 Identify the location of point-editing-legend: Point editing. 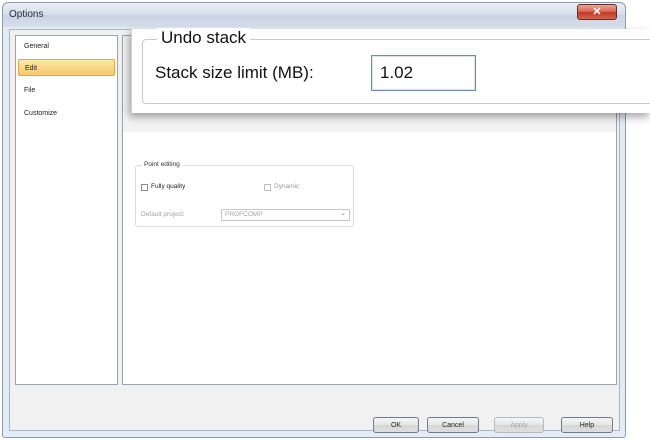
(162, 164).